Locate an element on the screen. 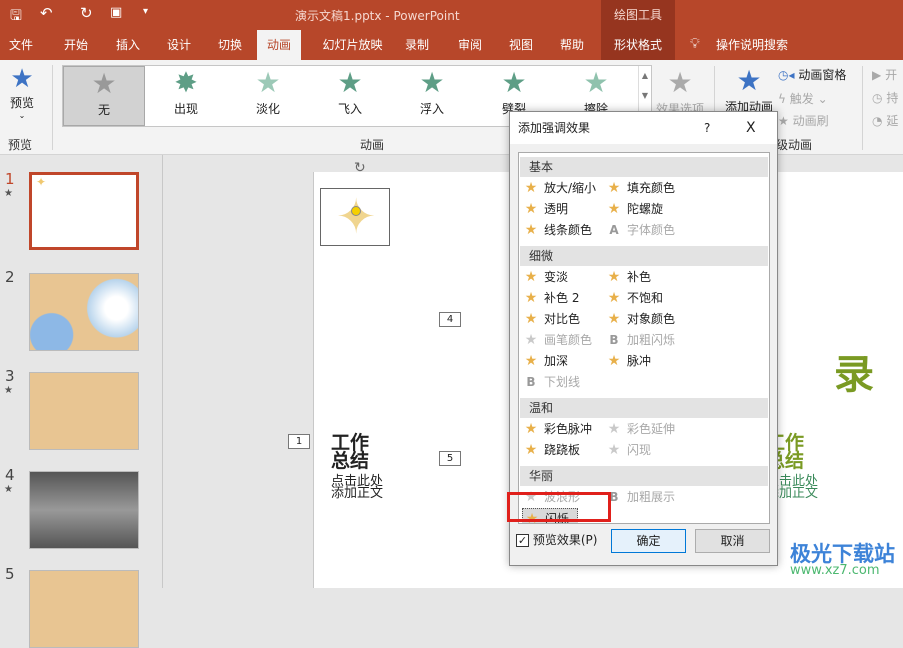 This screenshot has height=648, width=903. effect-item: ★ 对象颜色 is located at coordinates (640, 319).